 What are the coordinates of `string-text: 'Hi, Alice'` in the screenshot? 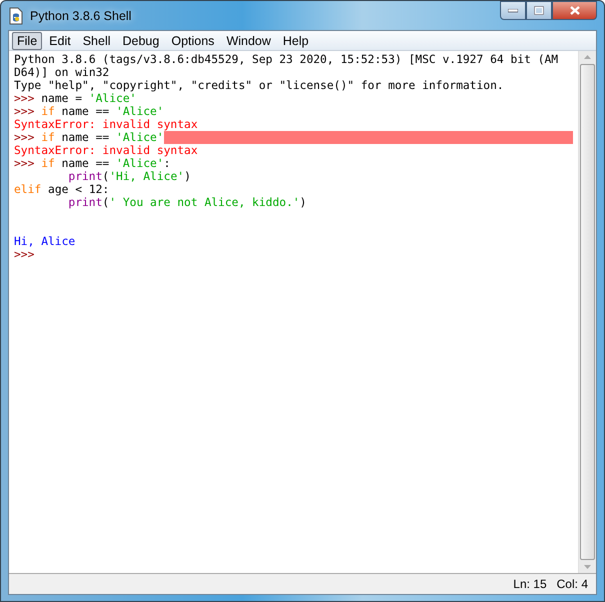 It's located at (146, 176).